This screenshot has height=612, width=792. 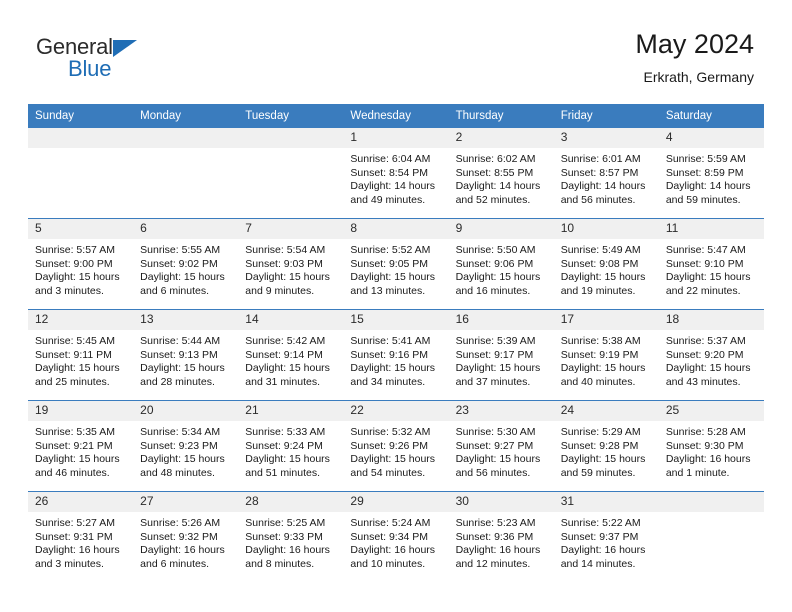 I want to click on weekday-header-tuesday: Tuesday, so click(x=291, y=116).